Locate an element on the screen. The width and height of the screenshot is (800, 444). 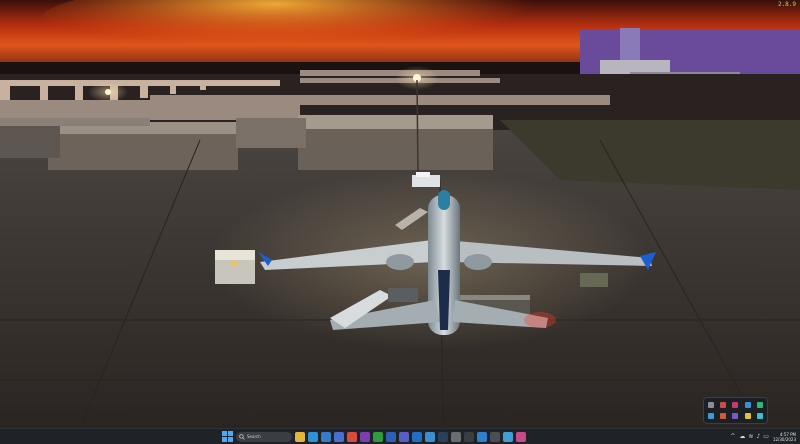
fps-overlay: 2.8.9 is located at coordinates (786, 4).